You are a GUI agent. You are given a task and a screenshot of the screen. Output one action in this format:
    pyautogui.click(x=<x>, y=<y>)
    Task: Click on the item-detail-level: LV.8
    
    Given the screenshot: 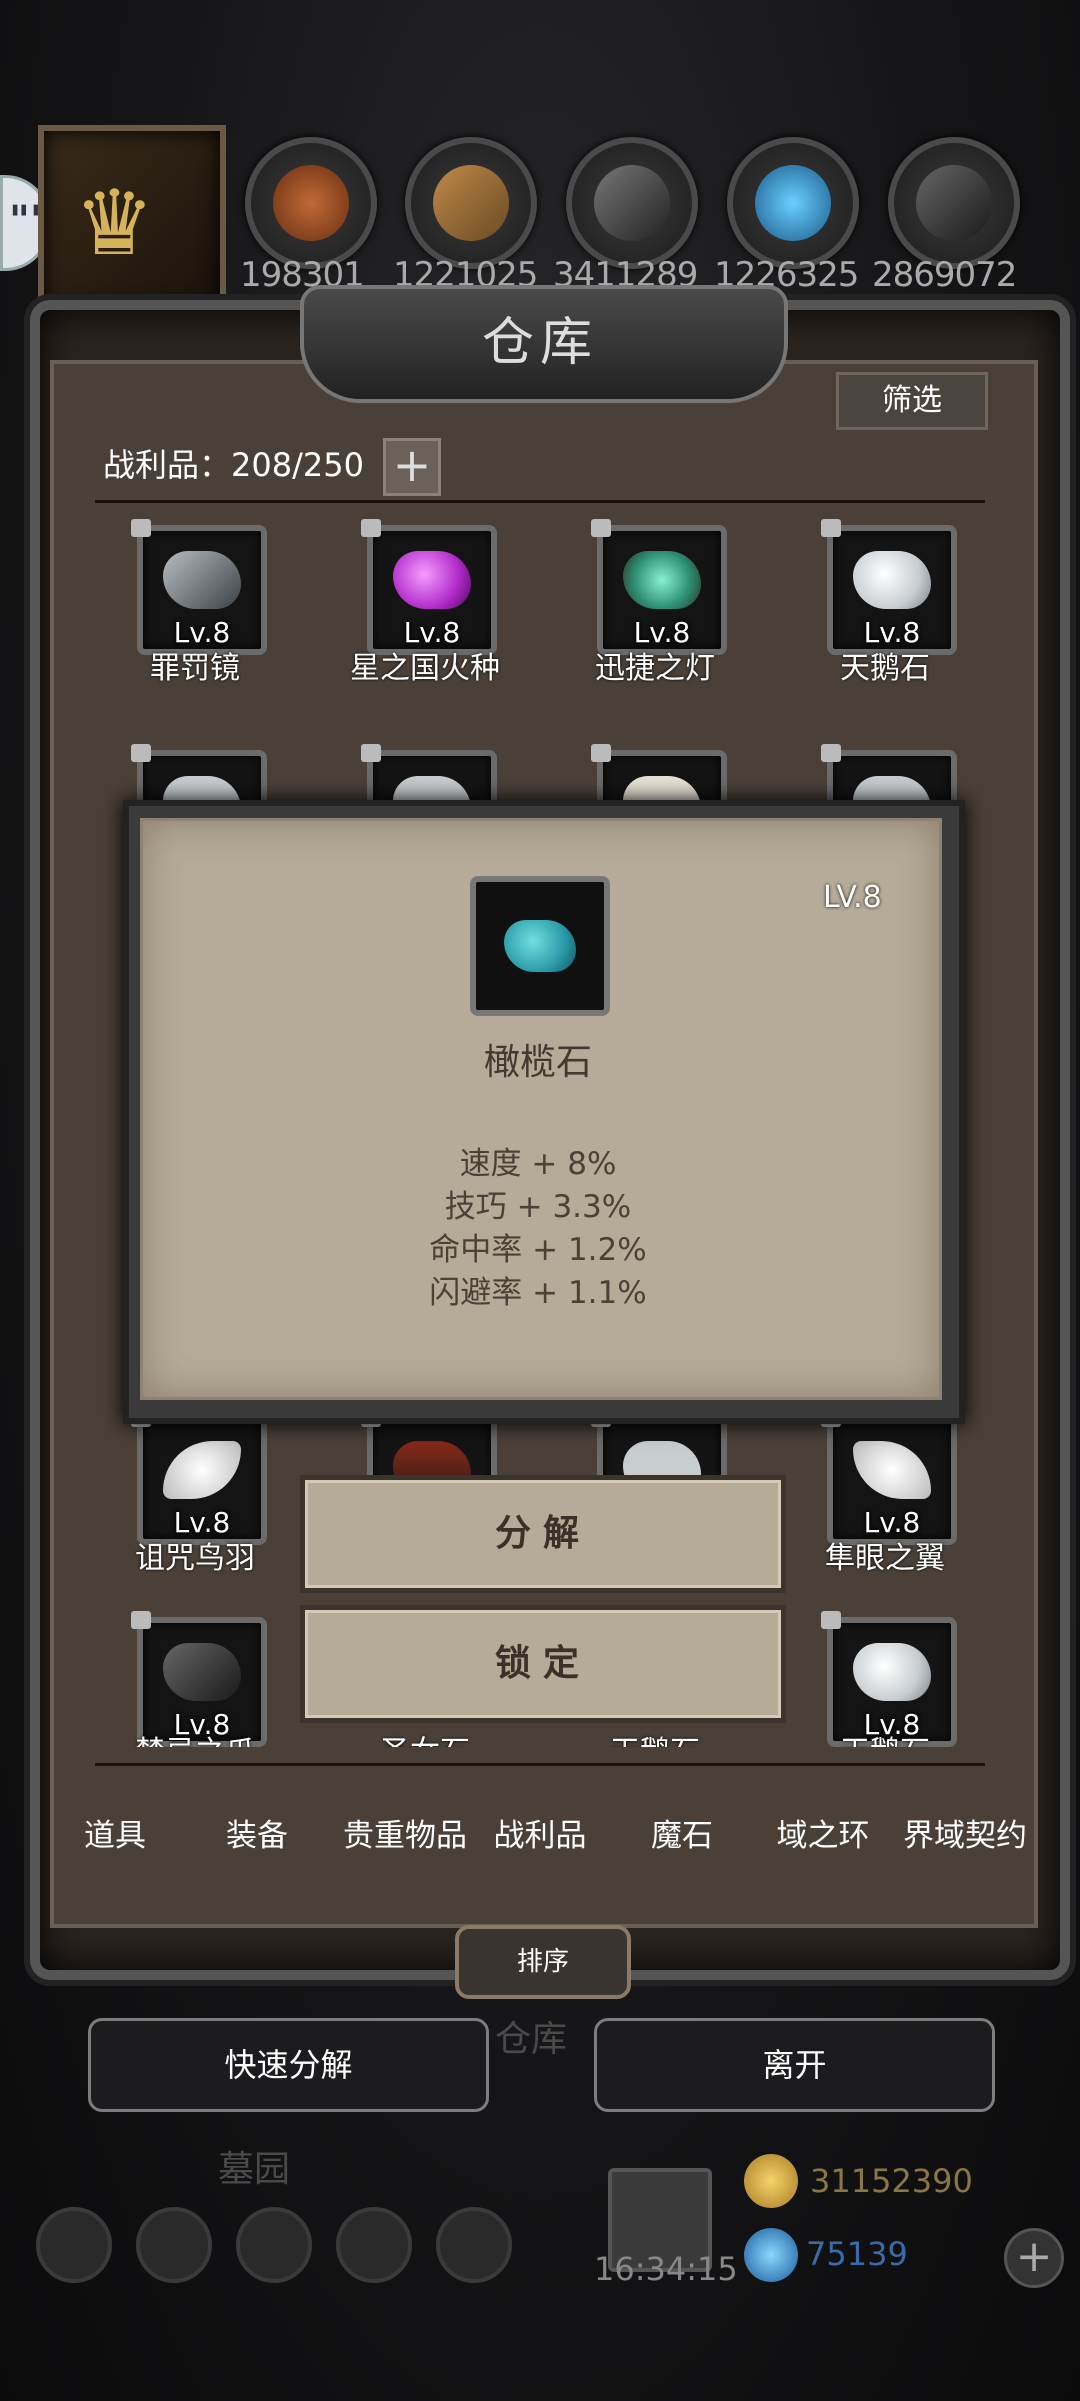 What is the action you would take?
    pyautogui.click(x=852, y=897)
    